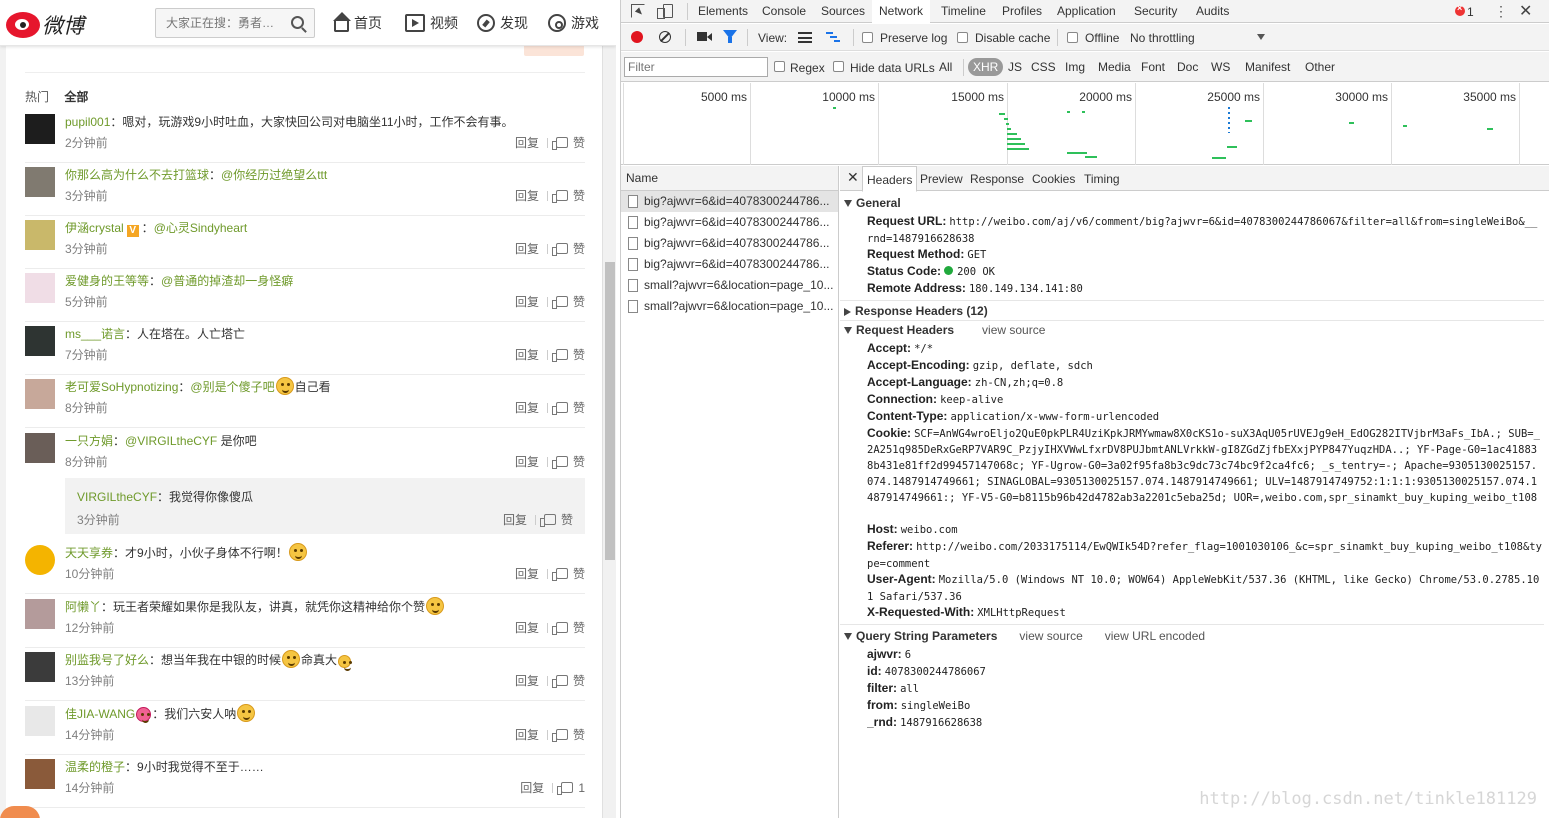 Image resolution: width=1549 pixels, height=818 pixels. Describe the element at coordinates (137, 175) in the screenshot. I see `comment-user: 你那么高为什么不去打篮球` at that location.